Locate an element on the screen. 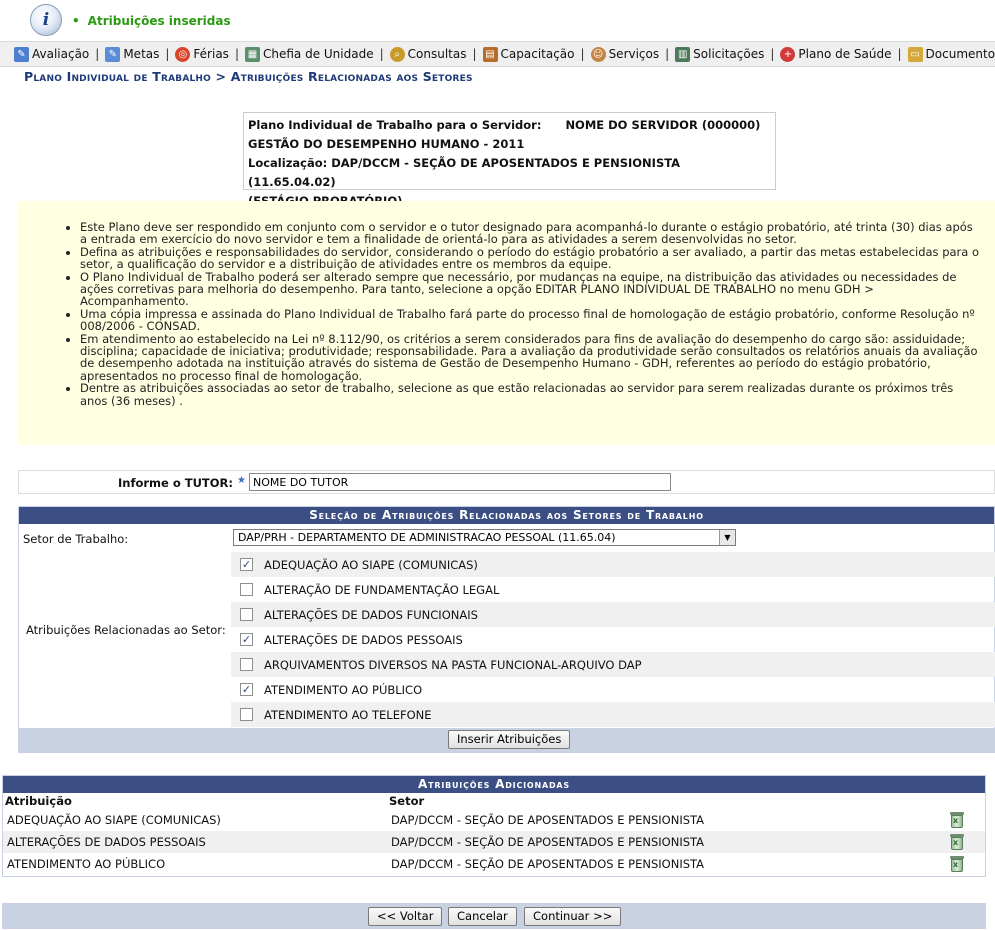  info-icon: i is located at coordinates (46, 20).